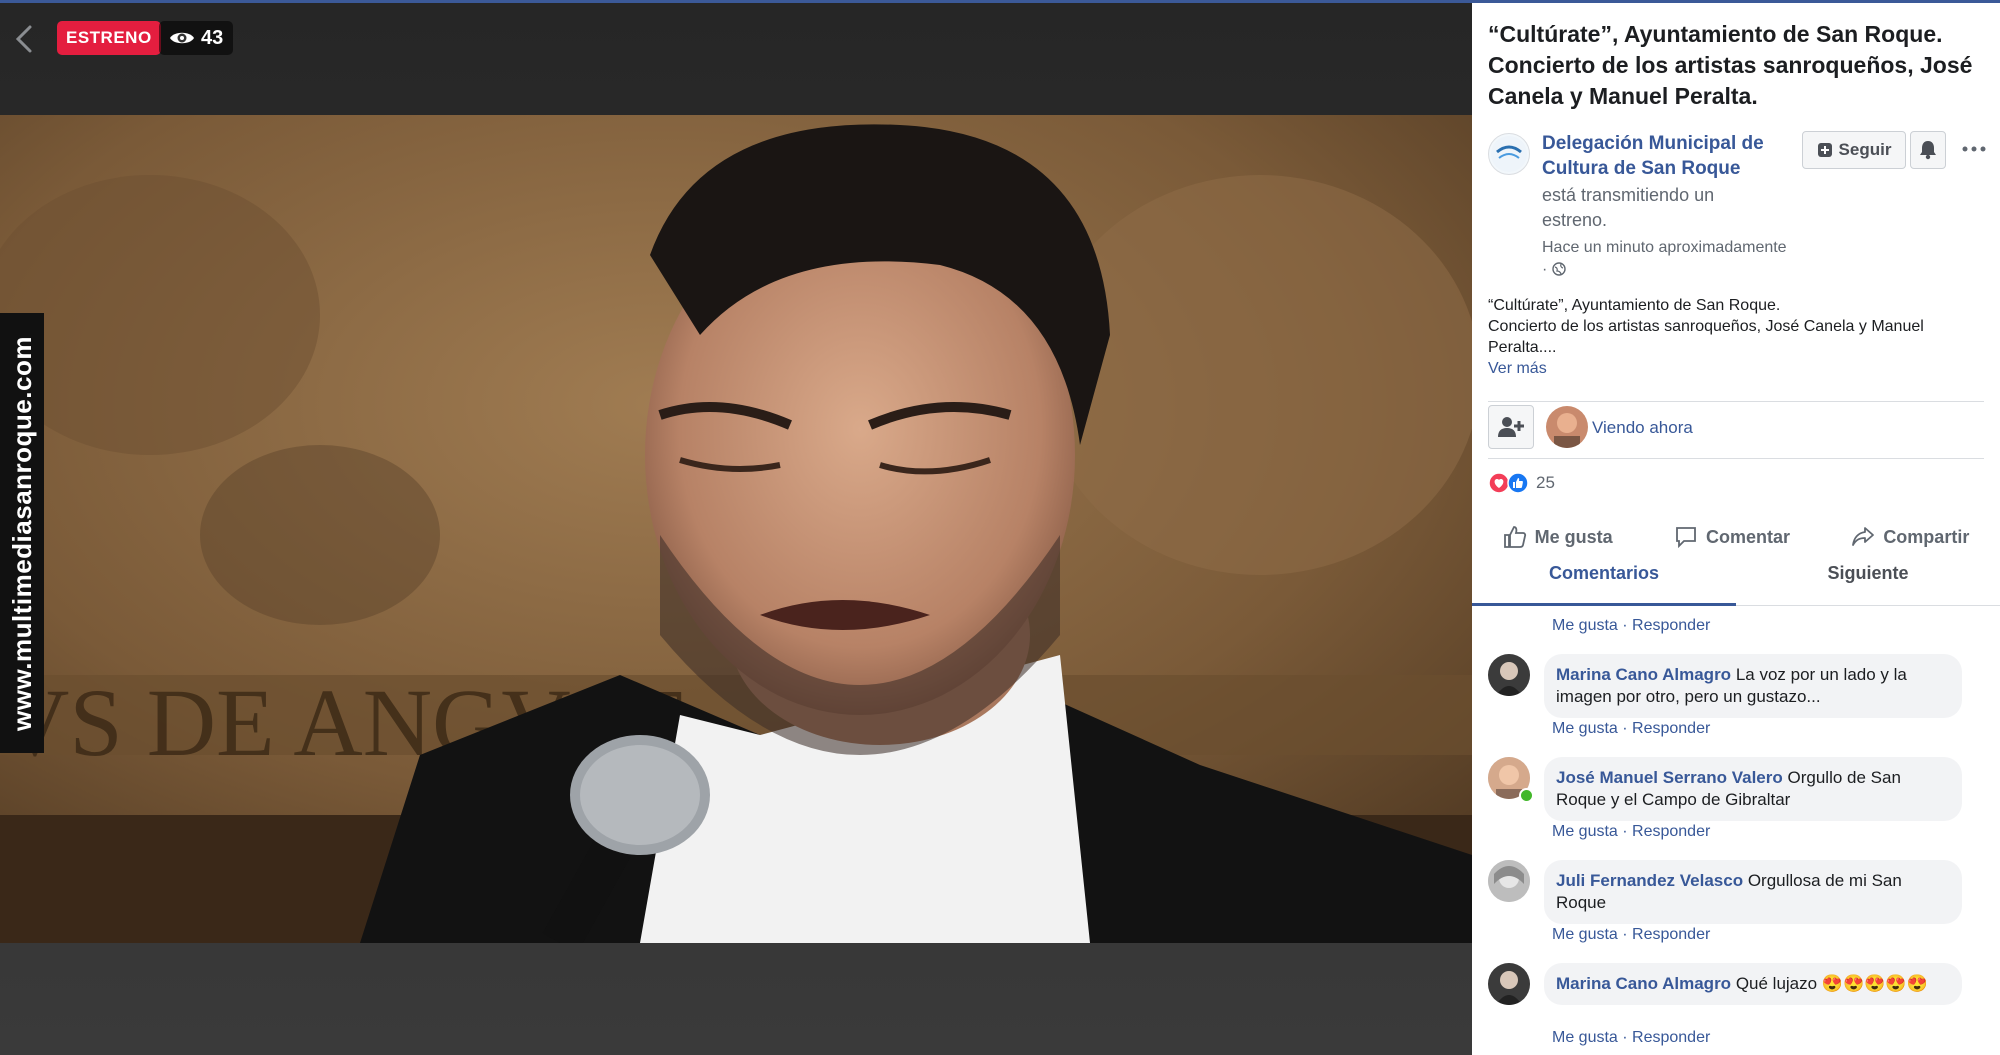 This screenshot has height=1055, width=2000. I want to click on timestamp-text: Hace un minuto aproximadamente, so click(1687, 248).